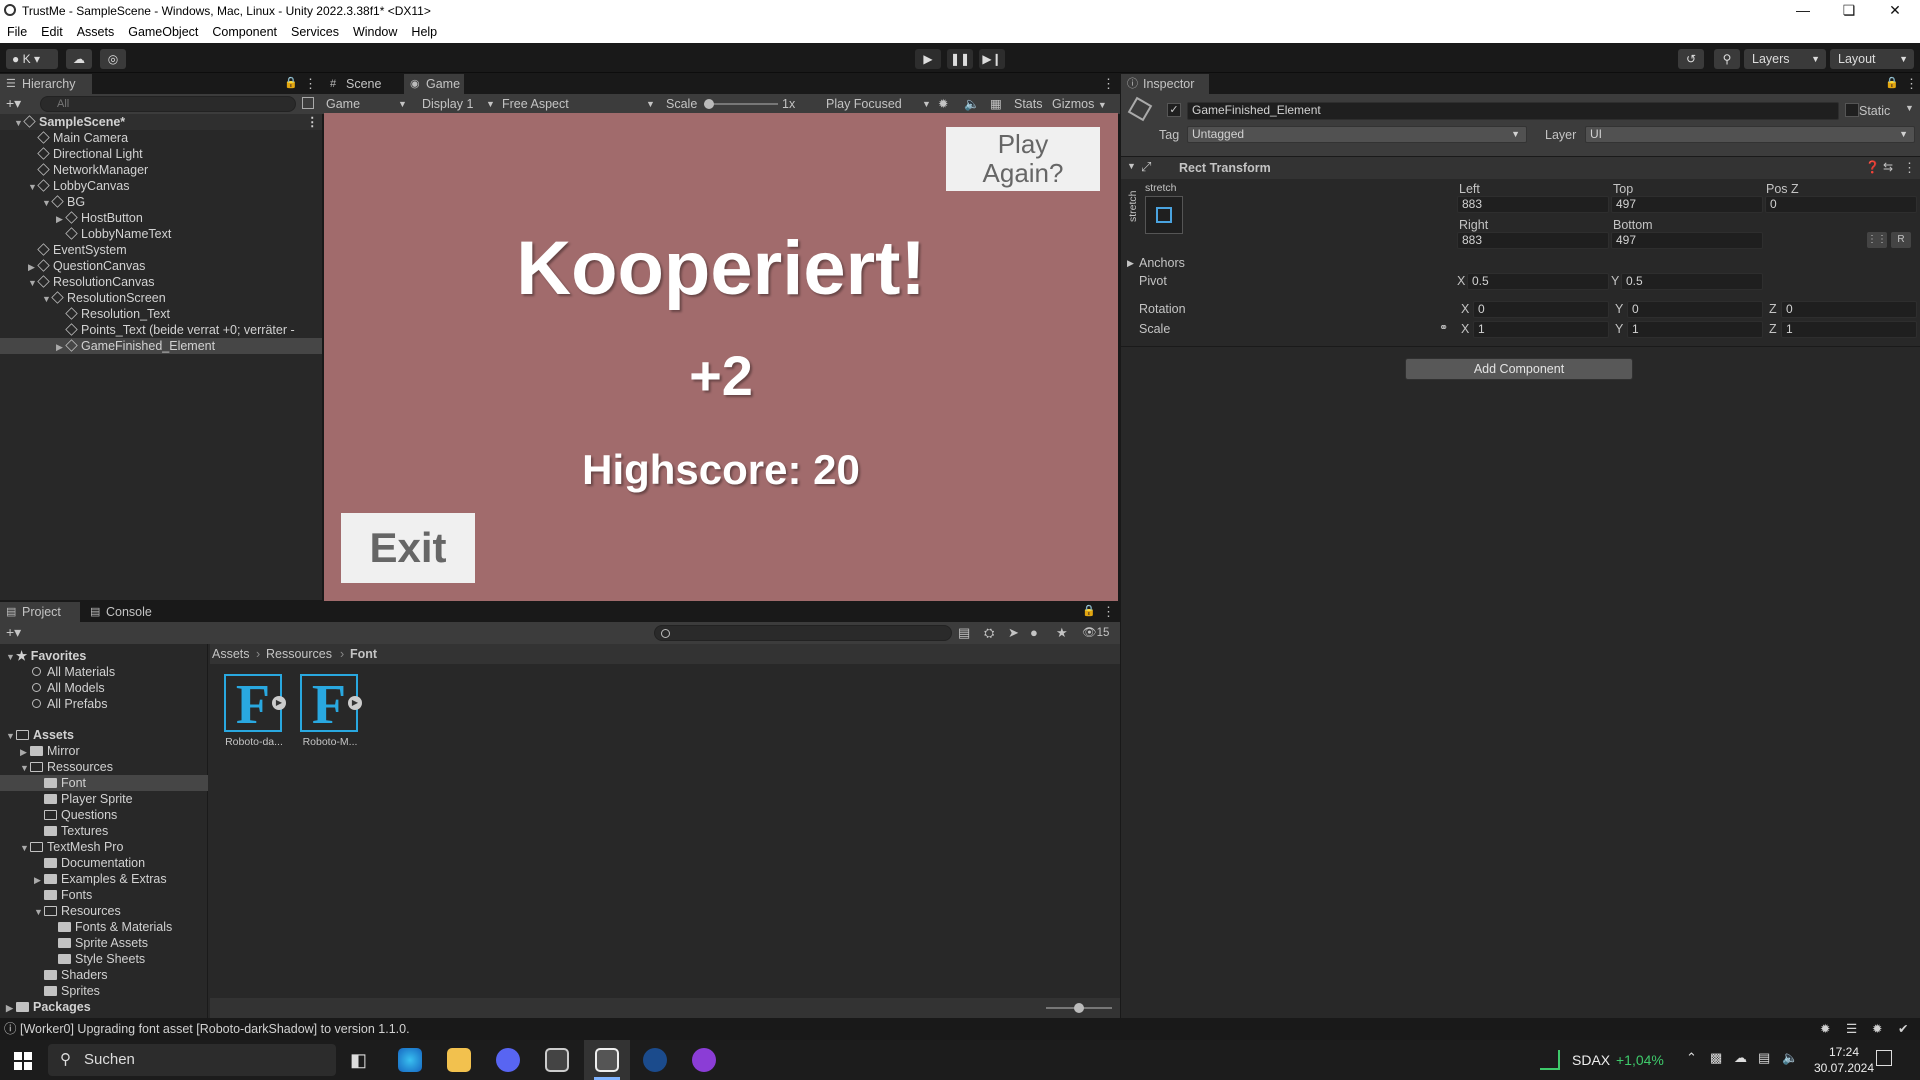 The image size is (1920, 1080). I want to click on kebab-menu-icon: ⋮, so click(310, 84).